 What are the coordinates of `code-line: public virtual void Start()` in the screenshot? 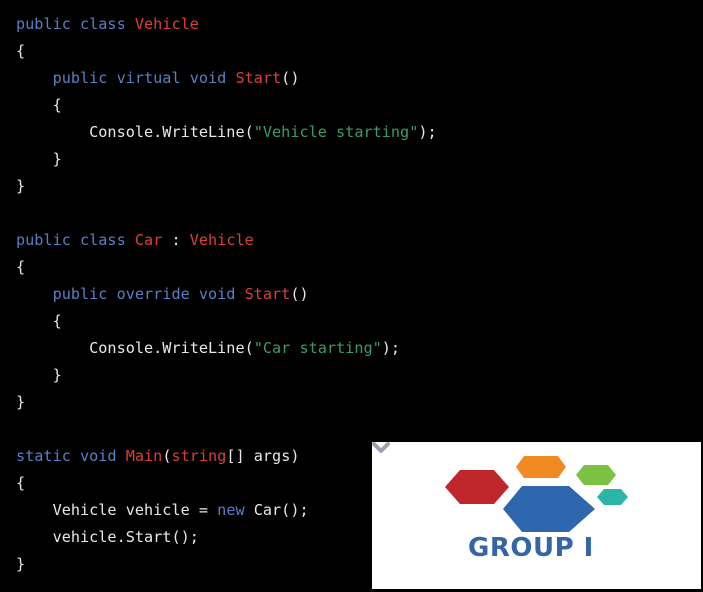 It's located at (226, 78).